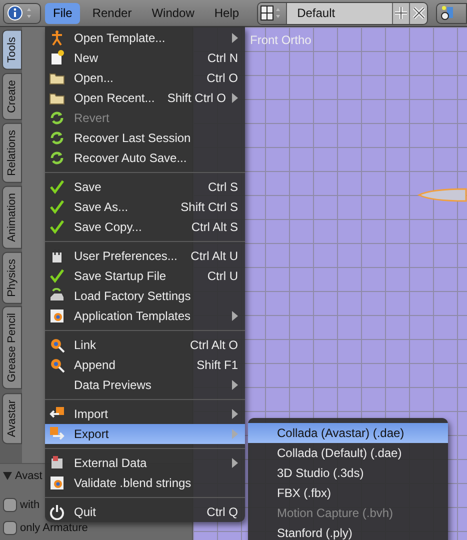  Describe the element at coordinates (145, 414) in the screenshot. I see `menu-item: Import` at that location.